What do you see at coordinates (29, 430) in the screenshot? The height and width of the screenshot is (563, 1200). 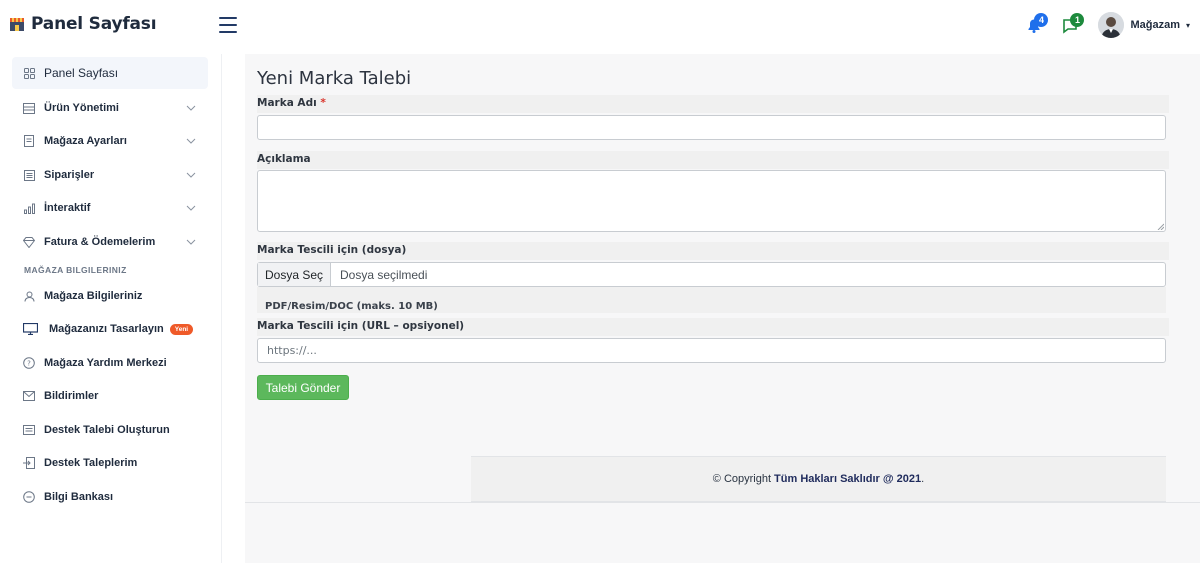 I see `ticket-icon` at bounding box center [29, 430].